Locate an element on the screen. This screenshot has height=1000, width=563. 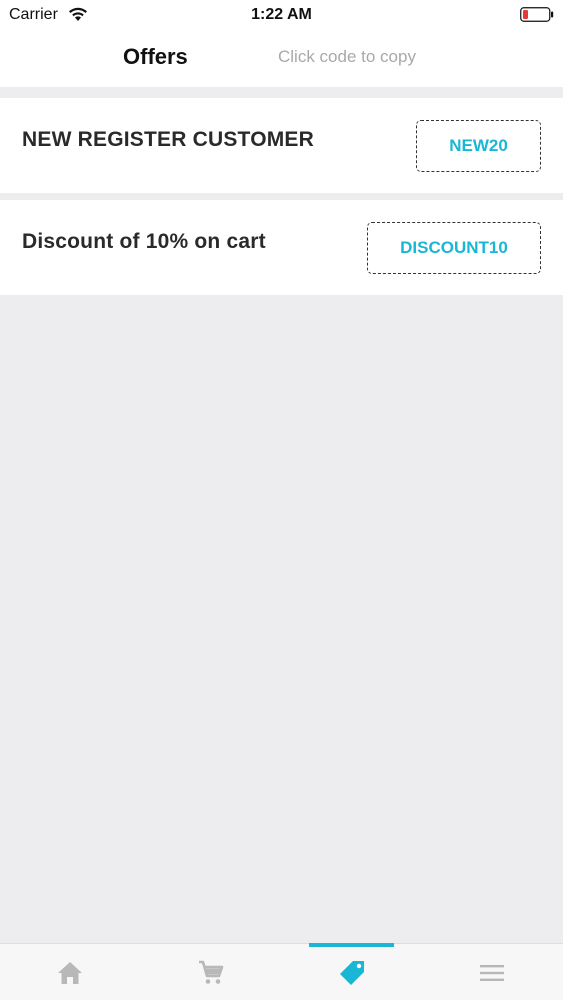
offer-title: NEW REGISTER CUSTOMER is located at coordinates (168, 139).